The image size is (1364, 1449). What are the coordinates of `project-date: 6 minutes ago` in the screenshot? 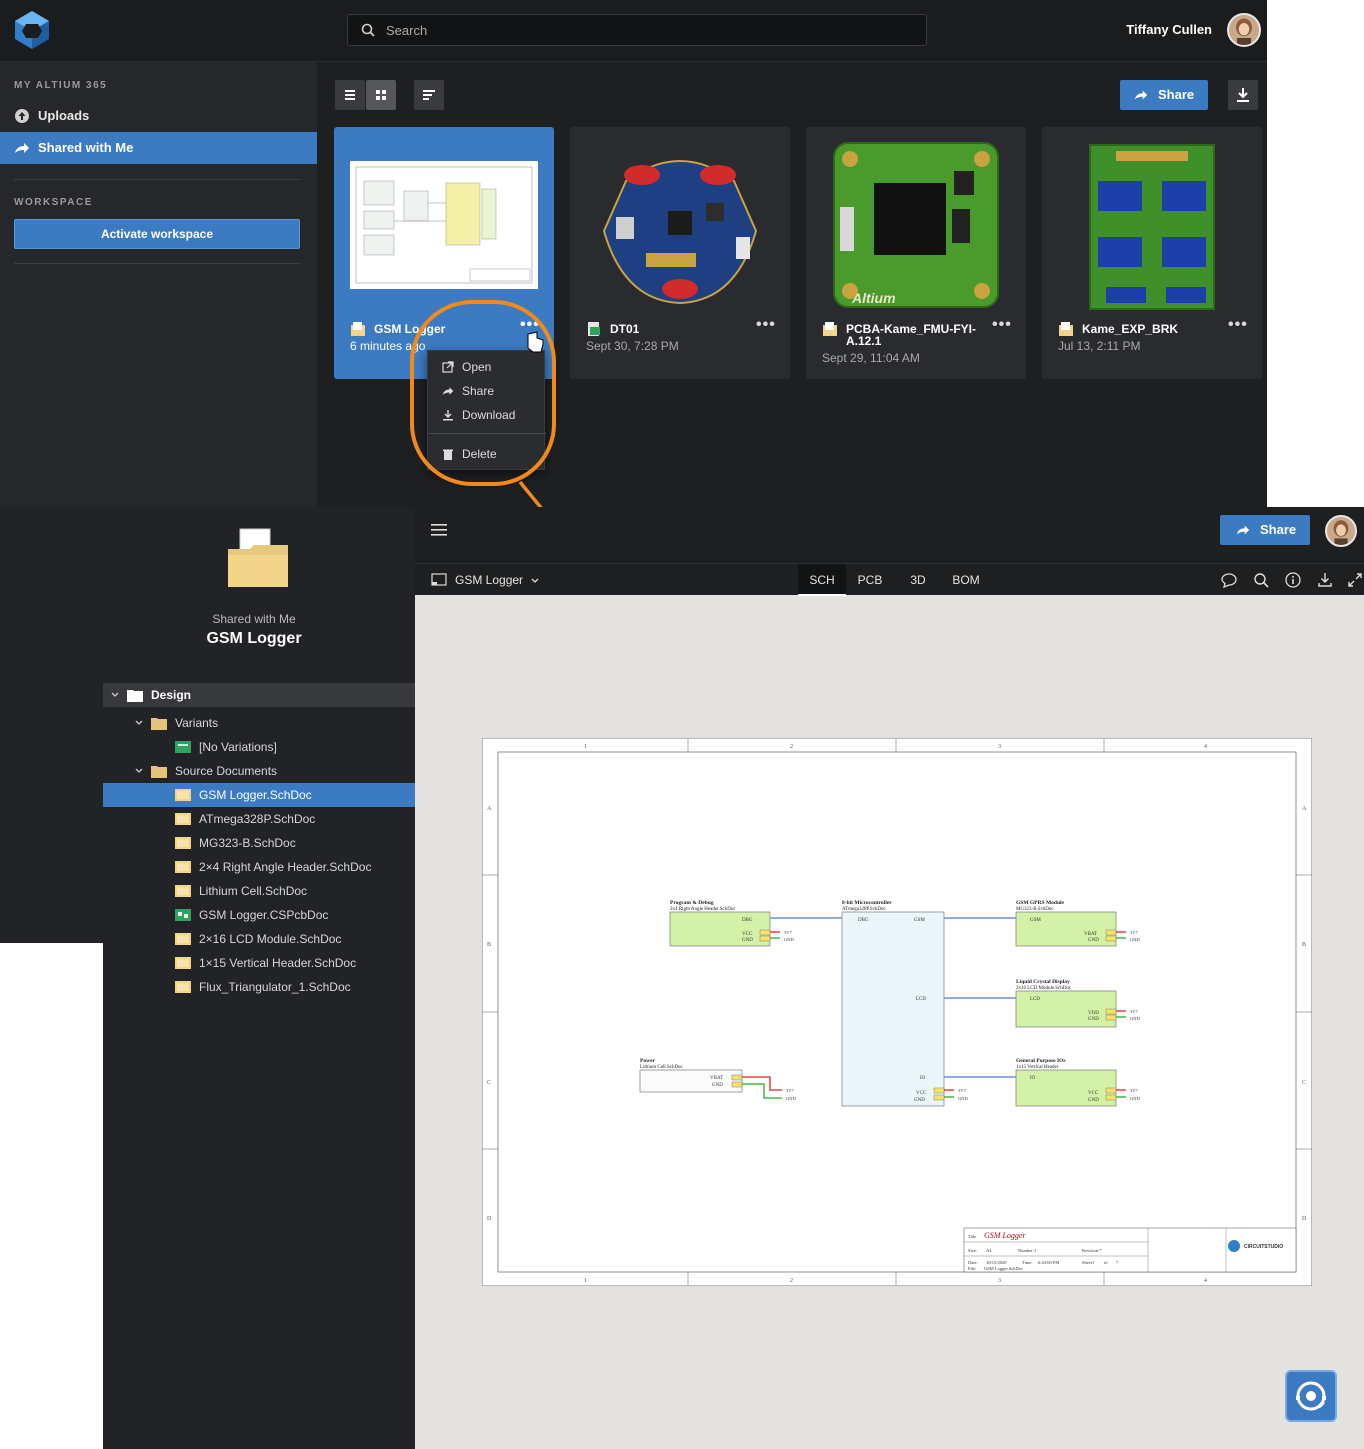 It's located at (388, 346).